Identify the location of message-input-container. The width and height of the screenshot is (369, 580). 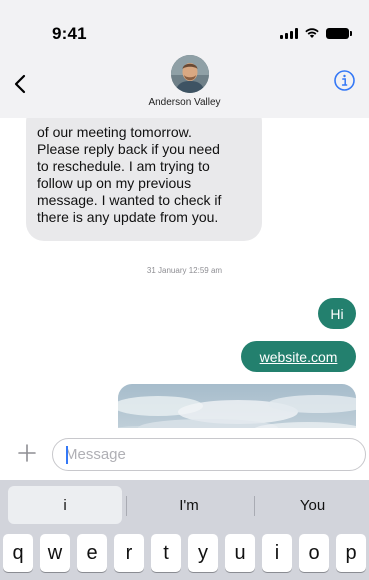
(209, 454).